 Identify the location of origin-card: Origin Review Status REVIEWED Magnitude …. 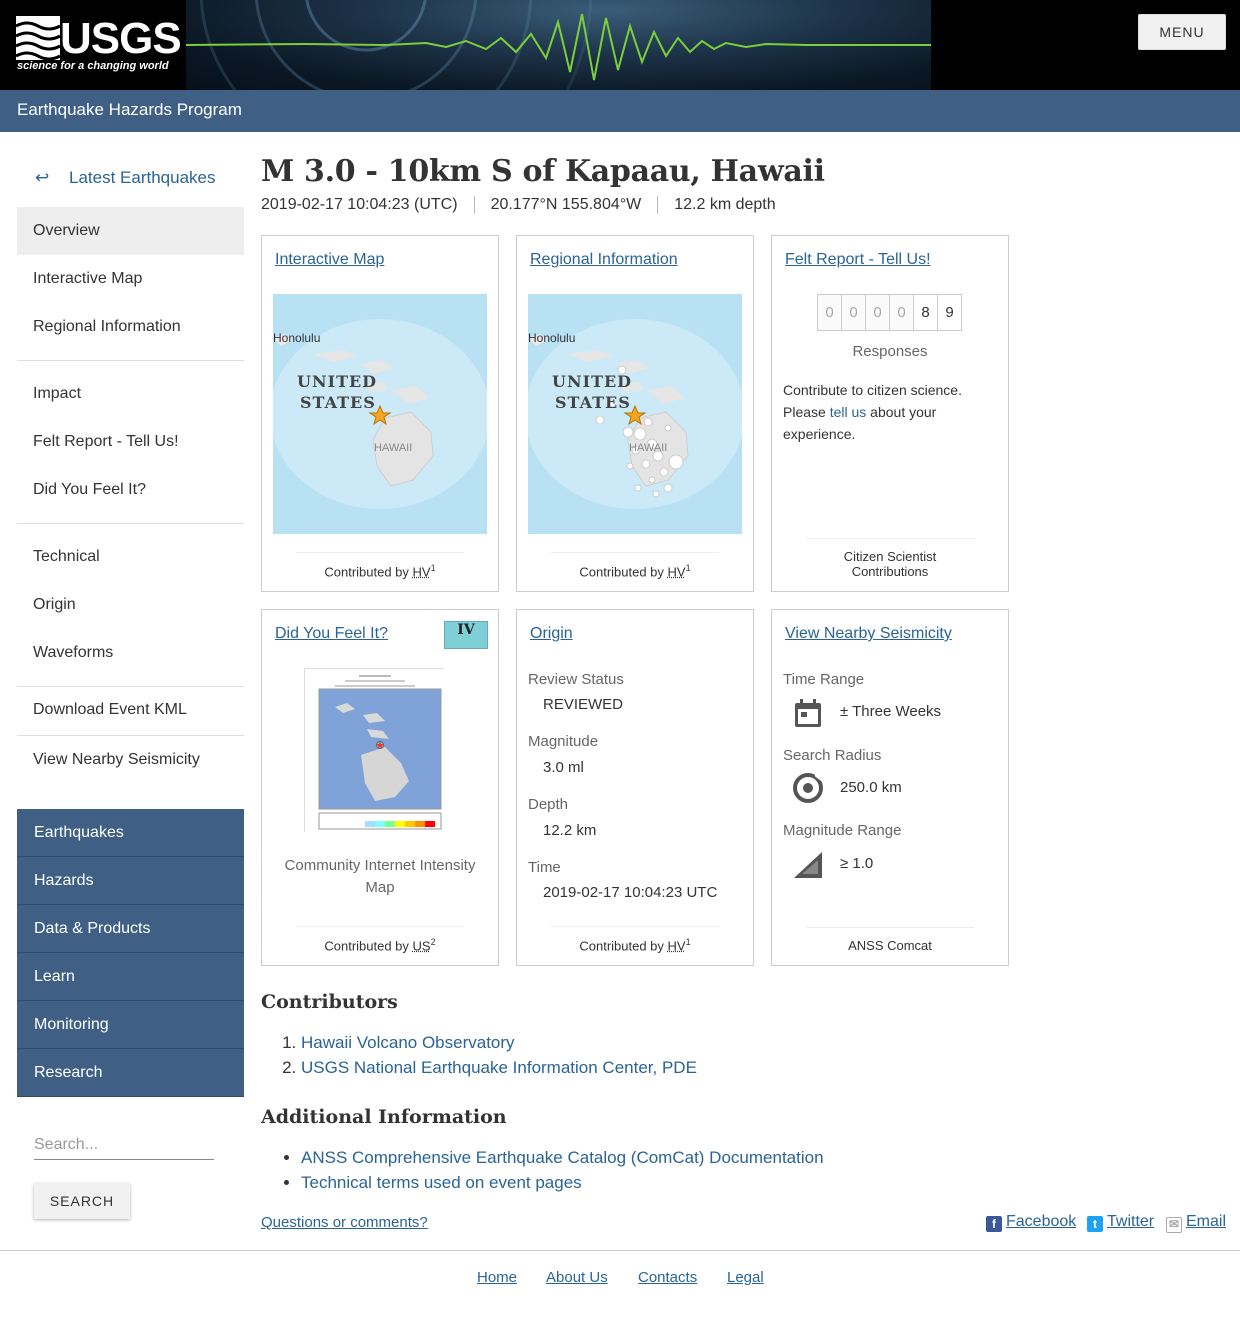
(635, 787).